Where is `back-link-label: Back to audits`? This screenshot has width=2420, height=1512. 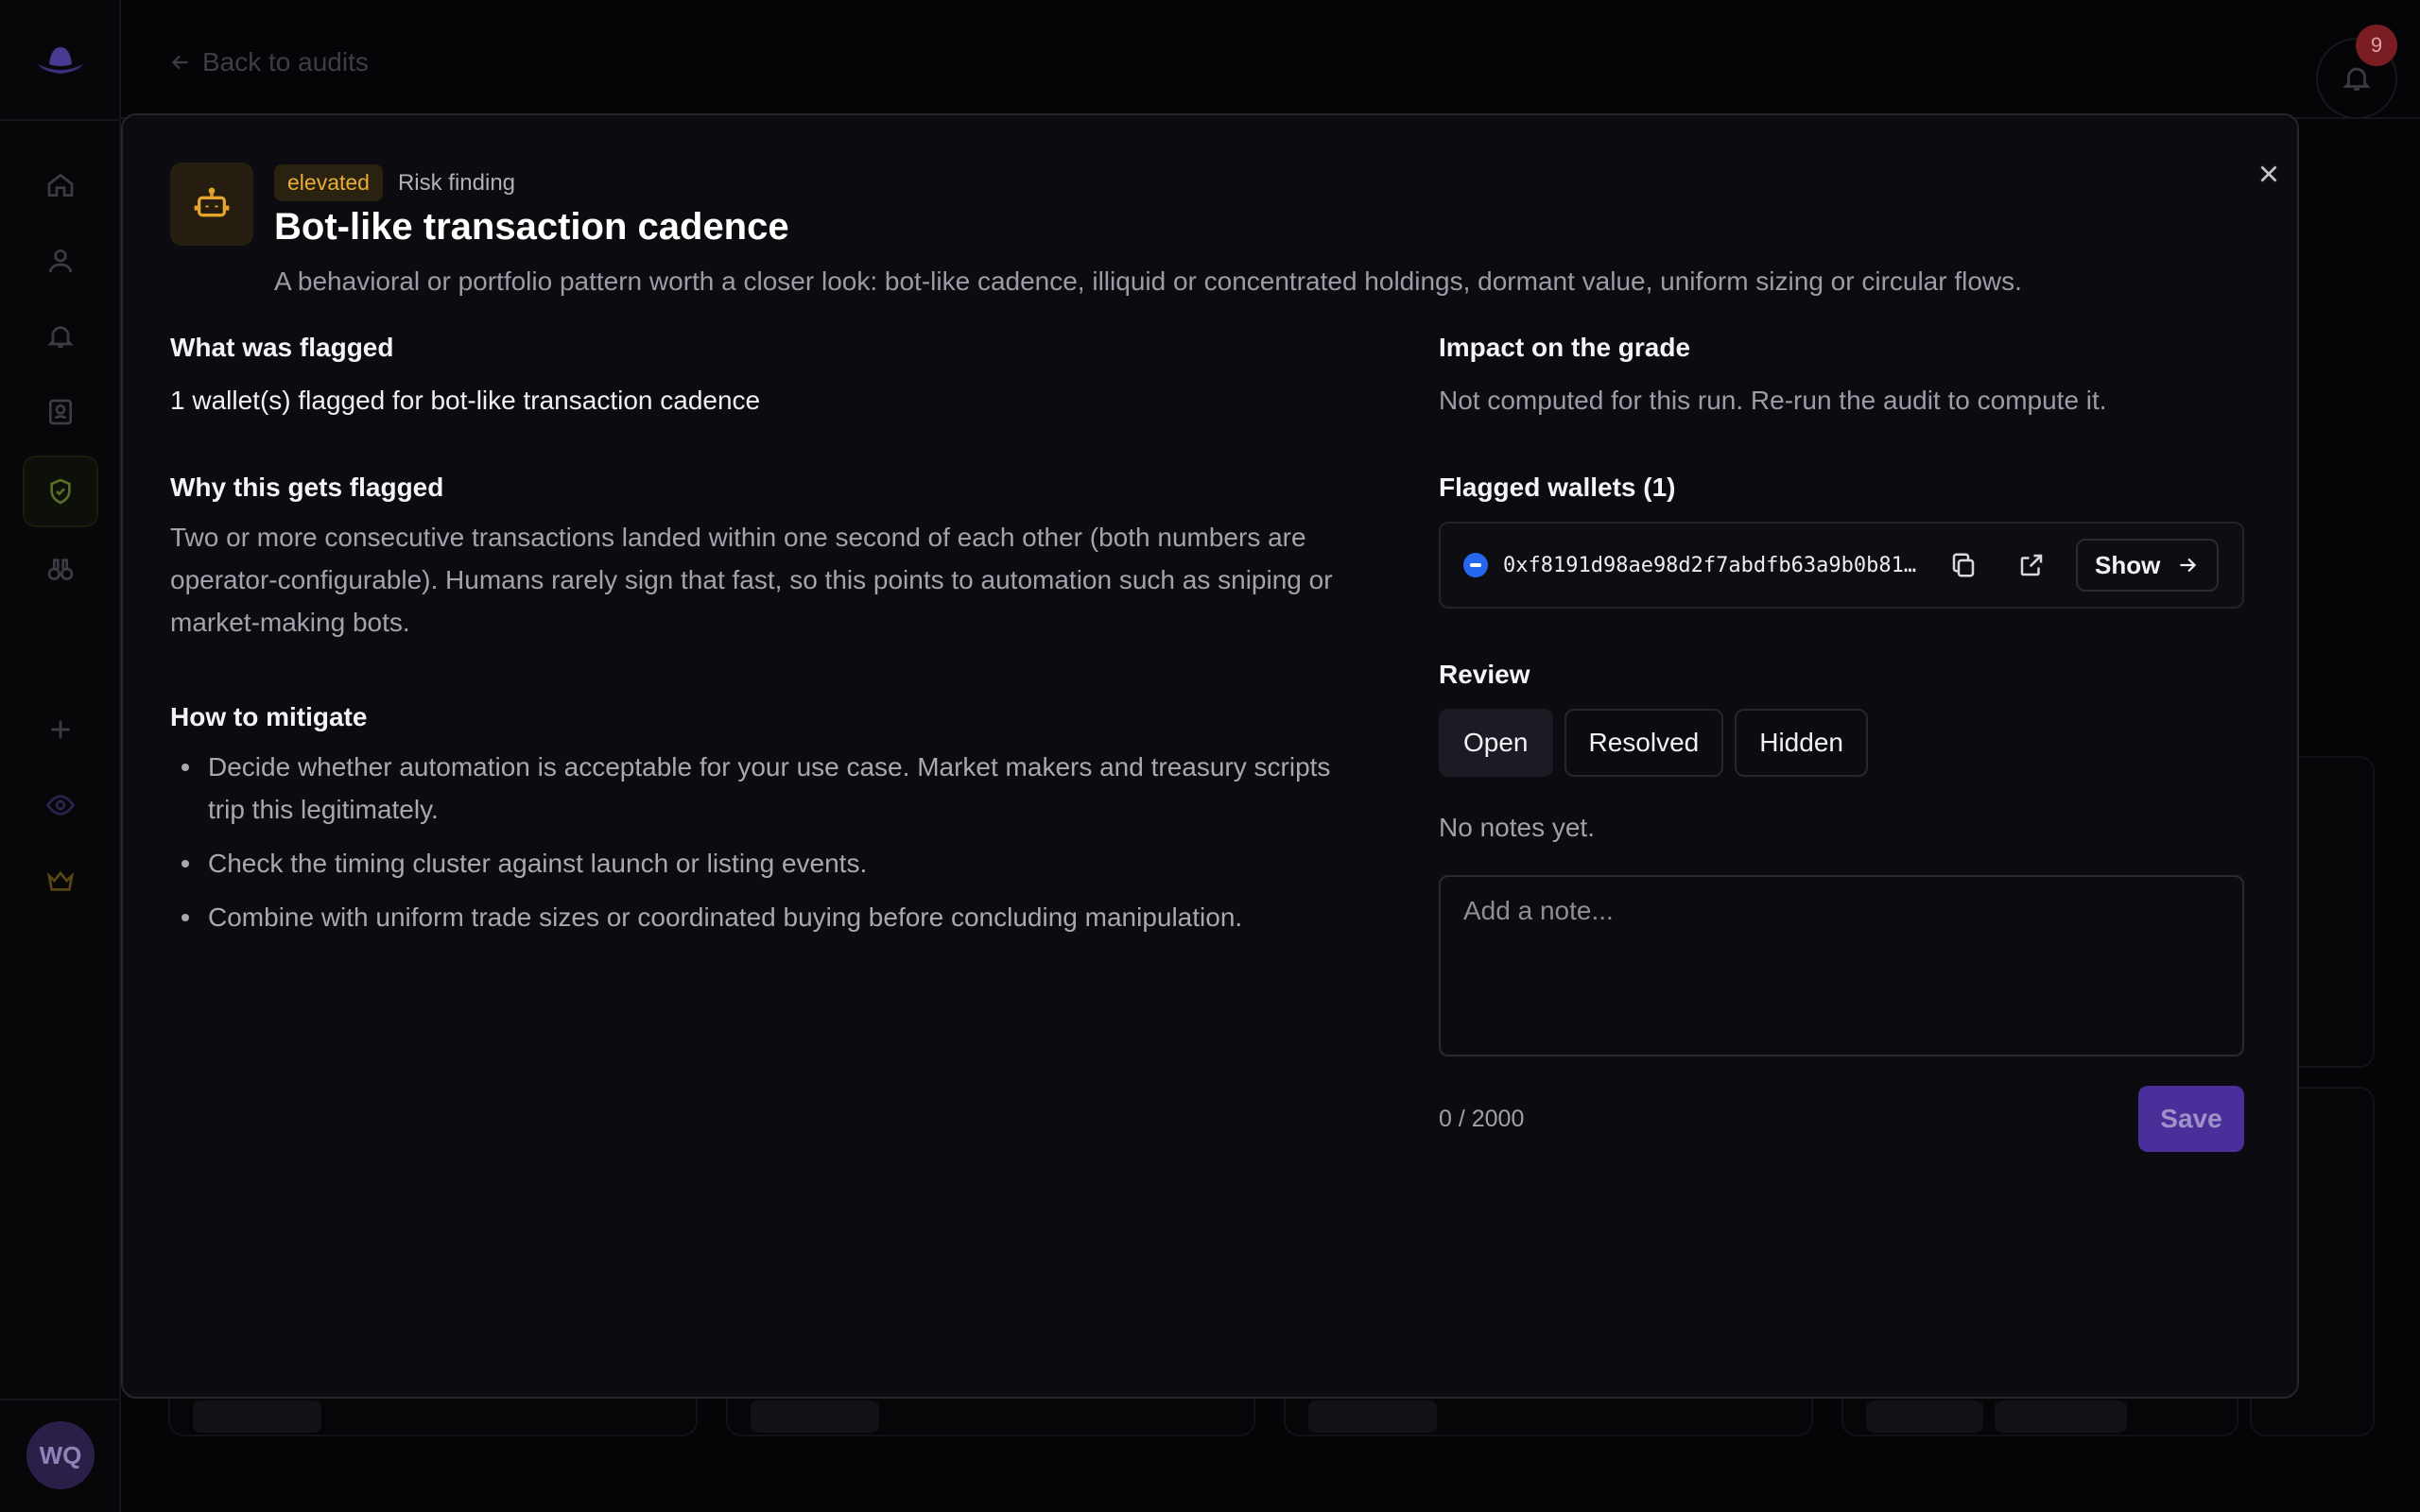
back-link-label: Back to audits is located at coordinates (286, 62).